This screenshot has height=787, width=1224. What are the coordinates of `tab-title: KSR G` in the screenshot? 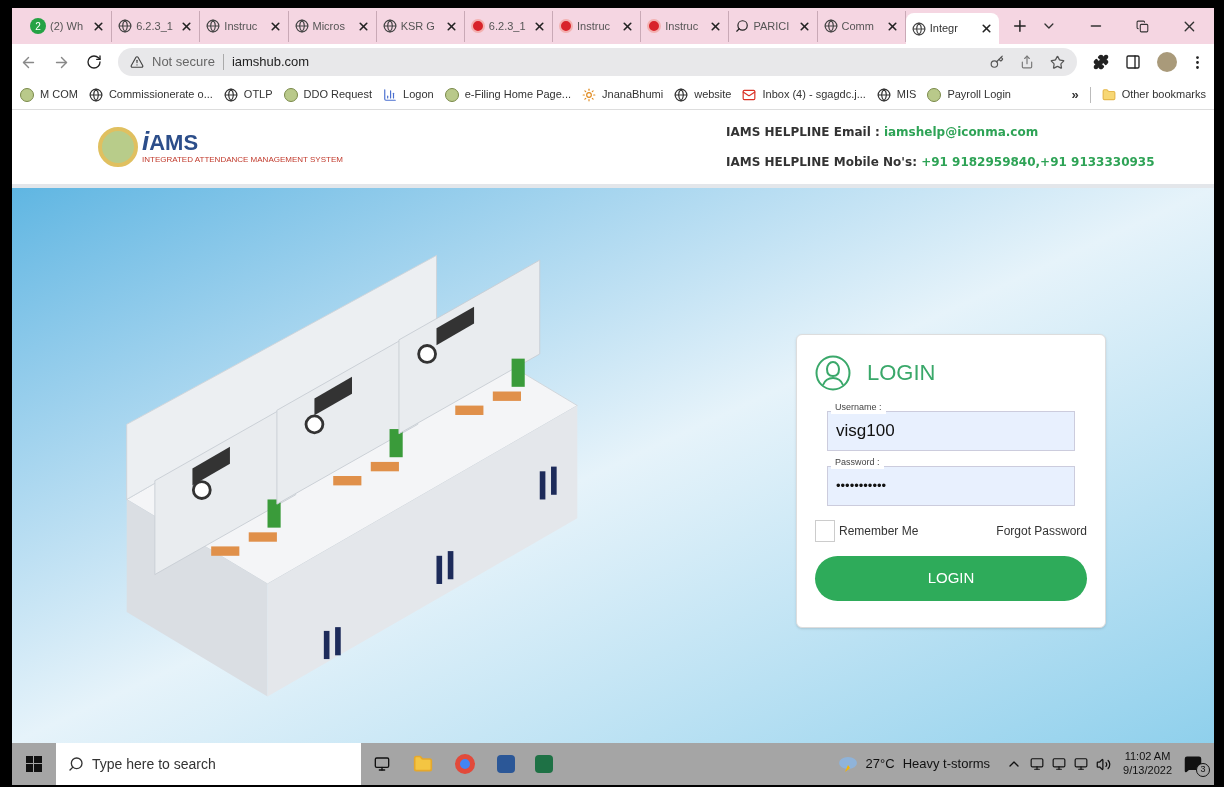 It's located at (418, 26).